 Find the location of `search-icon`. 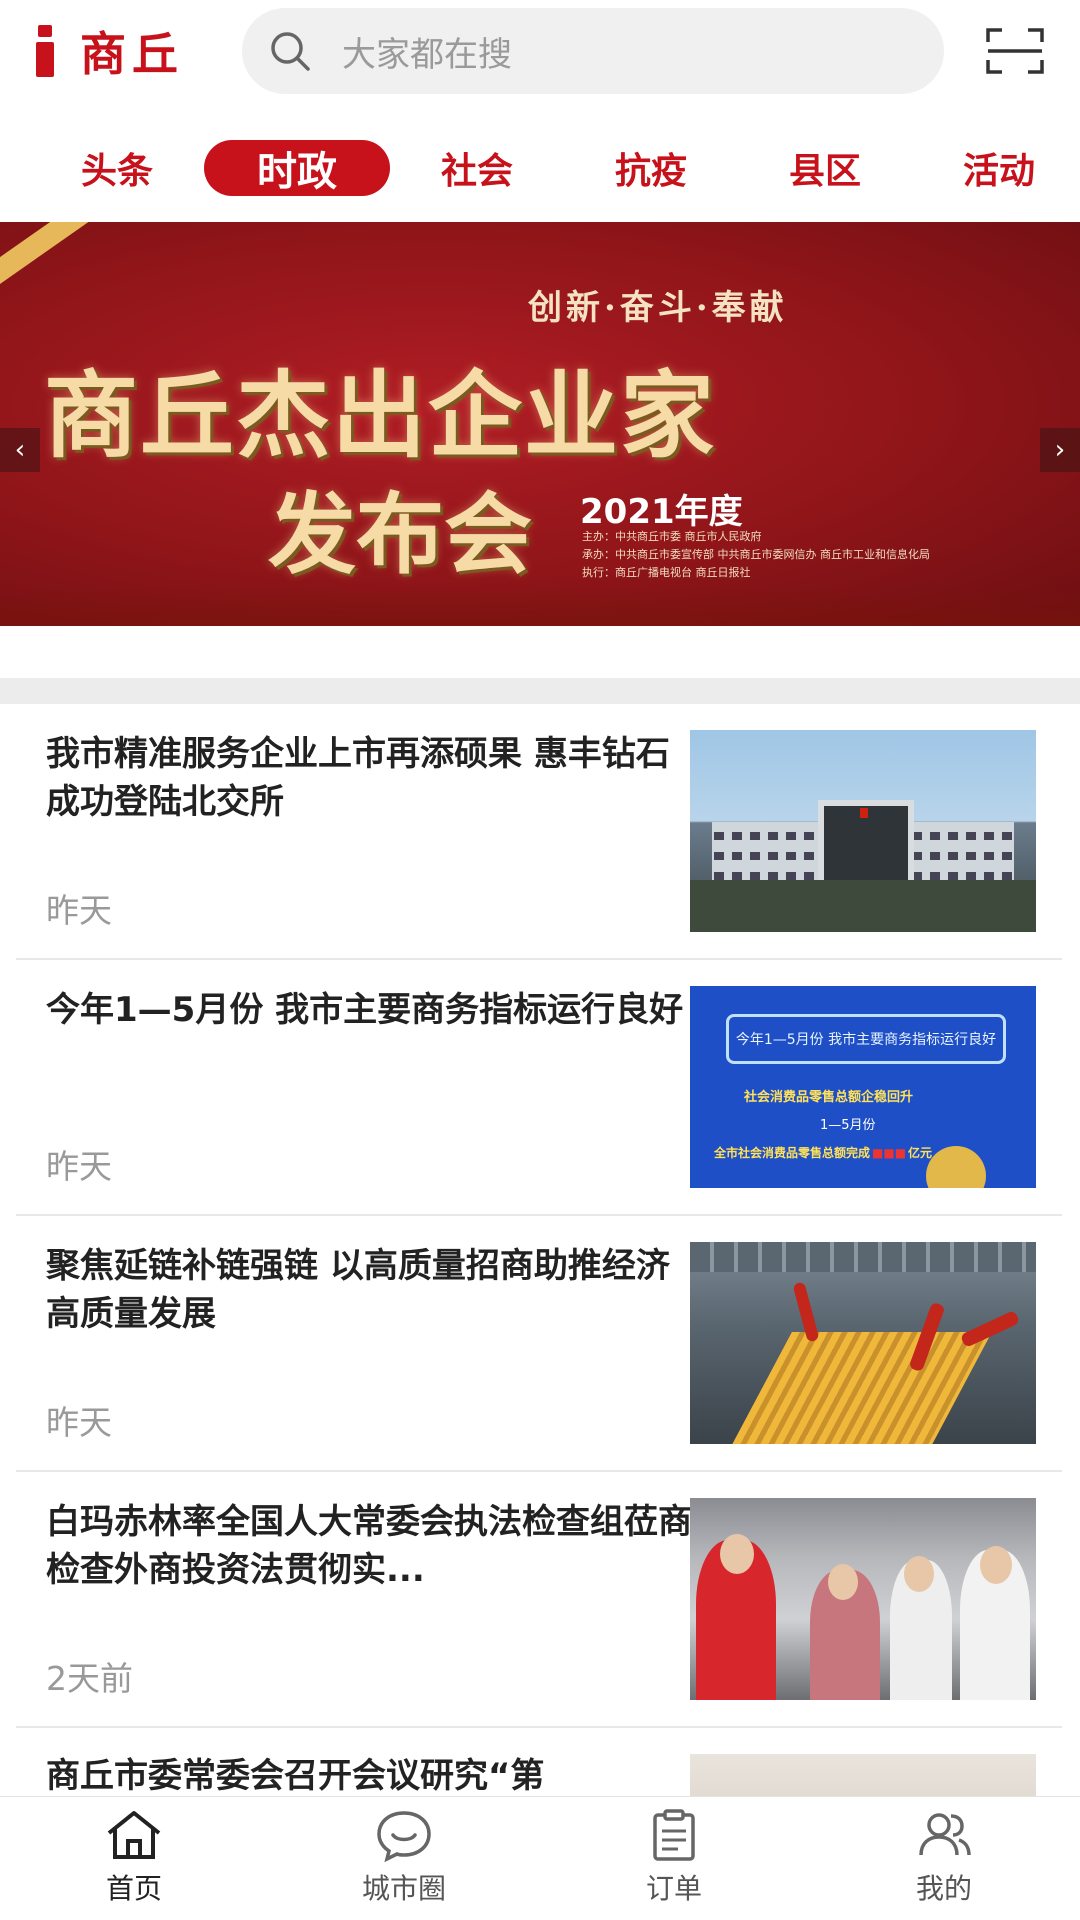

search-icon is located at coordinates (290, 51).